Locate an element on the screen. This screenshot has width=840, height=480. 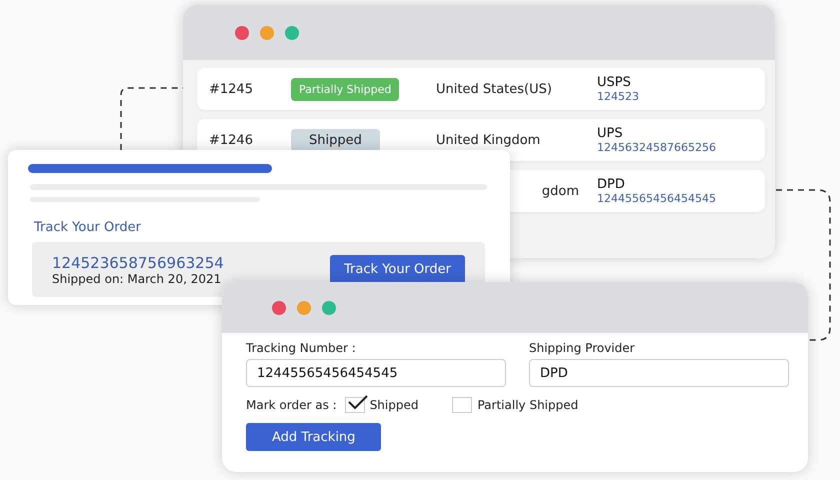
track-order-link: Track Your Order is located at coordinates (87, 227).